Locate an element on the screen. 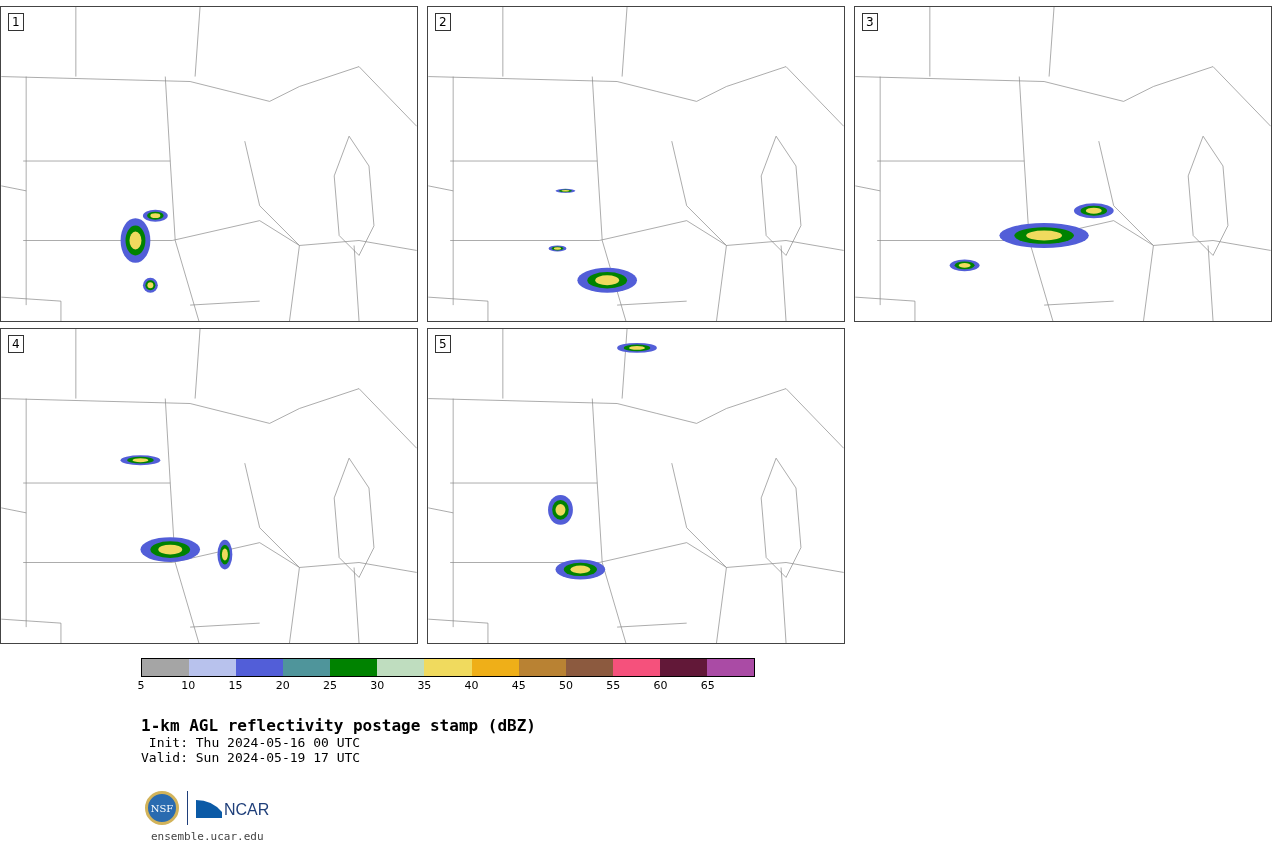 The height and width of the screenshot is (844, 1280). member-number: 3 is located at coordinates (870, 22).